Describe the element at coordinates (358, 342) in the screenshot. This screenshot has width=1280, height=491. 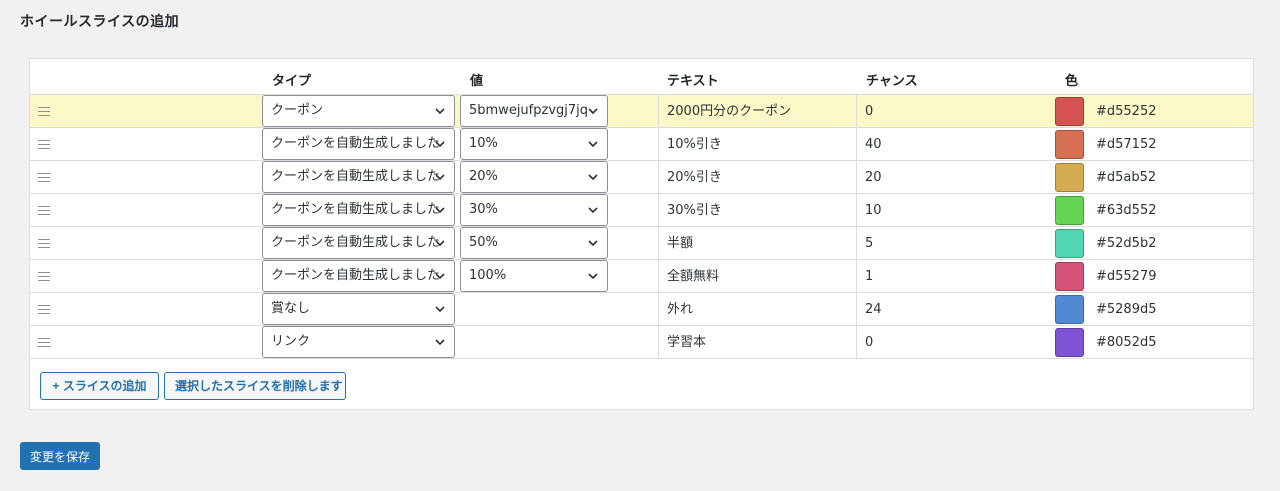
I see `type-select: リンク` at that location.